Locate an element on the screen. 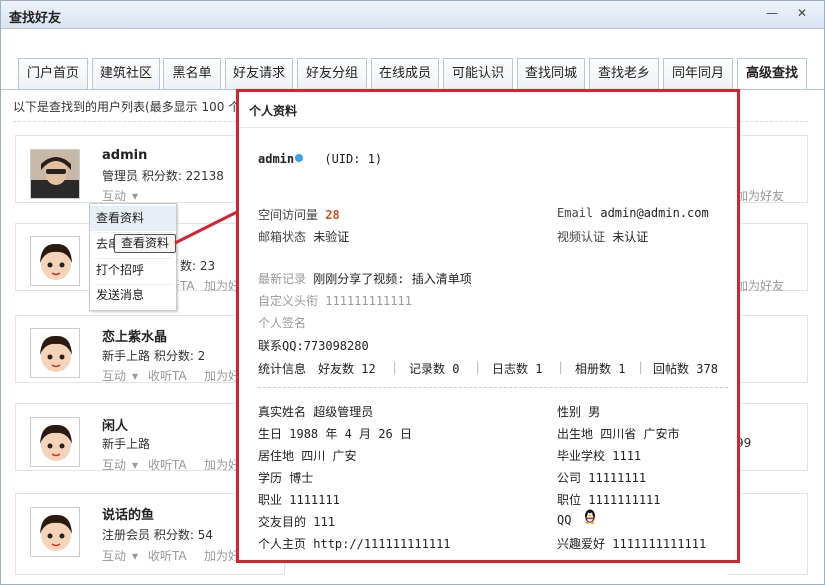 This screenshot has width=825, height=585. residence-value: 四川 广安 is located at coordinates (329, 456).